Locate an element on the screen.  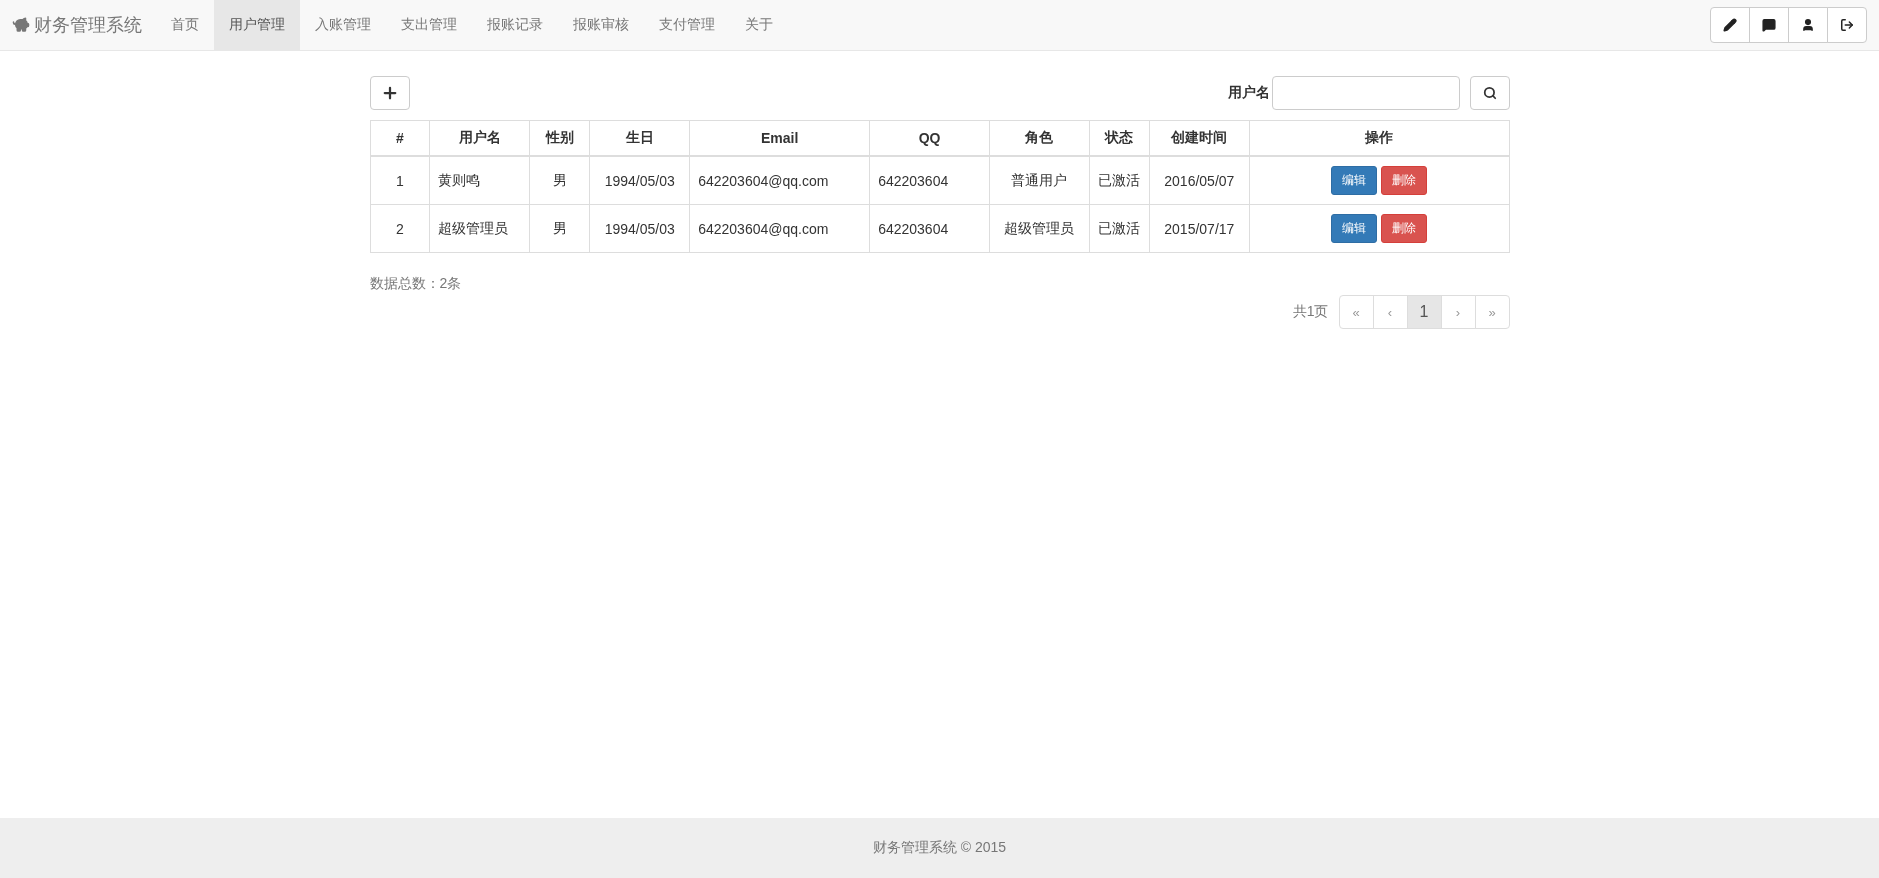
column-header: 状态 is located at coordinates (1119, 138).